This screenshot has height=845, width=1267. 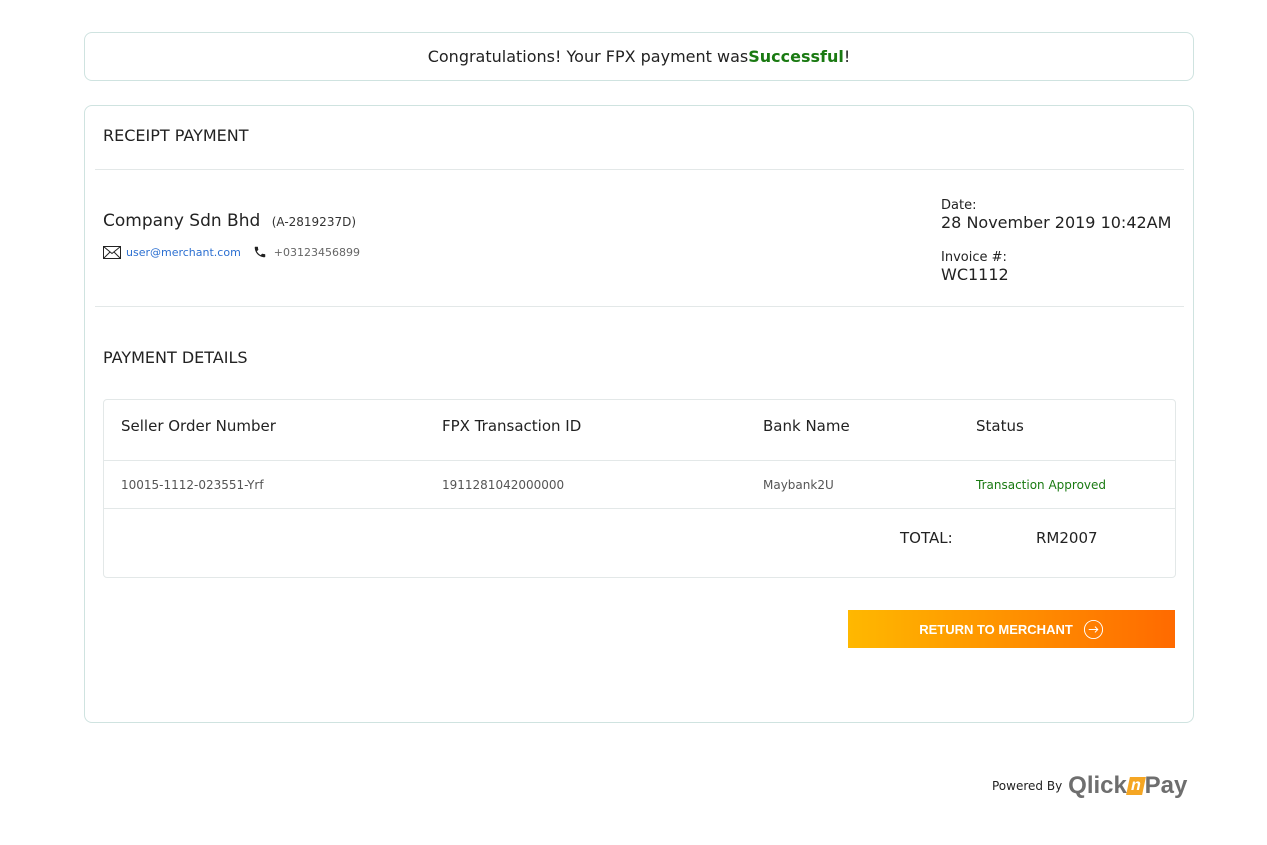 I want to click on qlicknpay-logo: Qlick n Pay, so click(x=1127, y=786).